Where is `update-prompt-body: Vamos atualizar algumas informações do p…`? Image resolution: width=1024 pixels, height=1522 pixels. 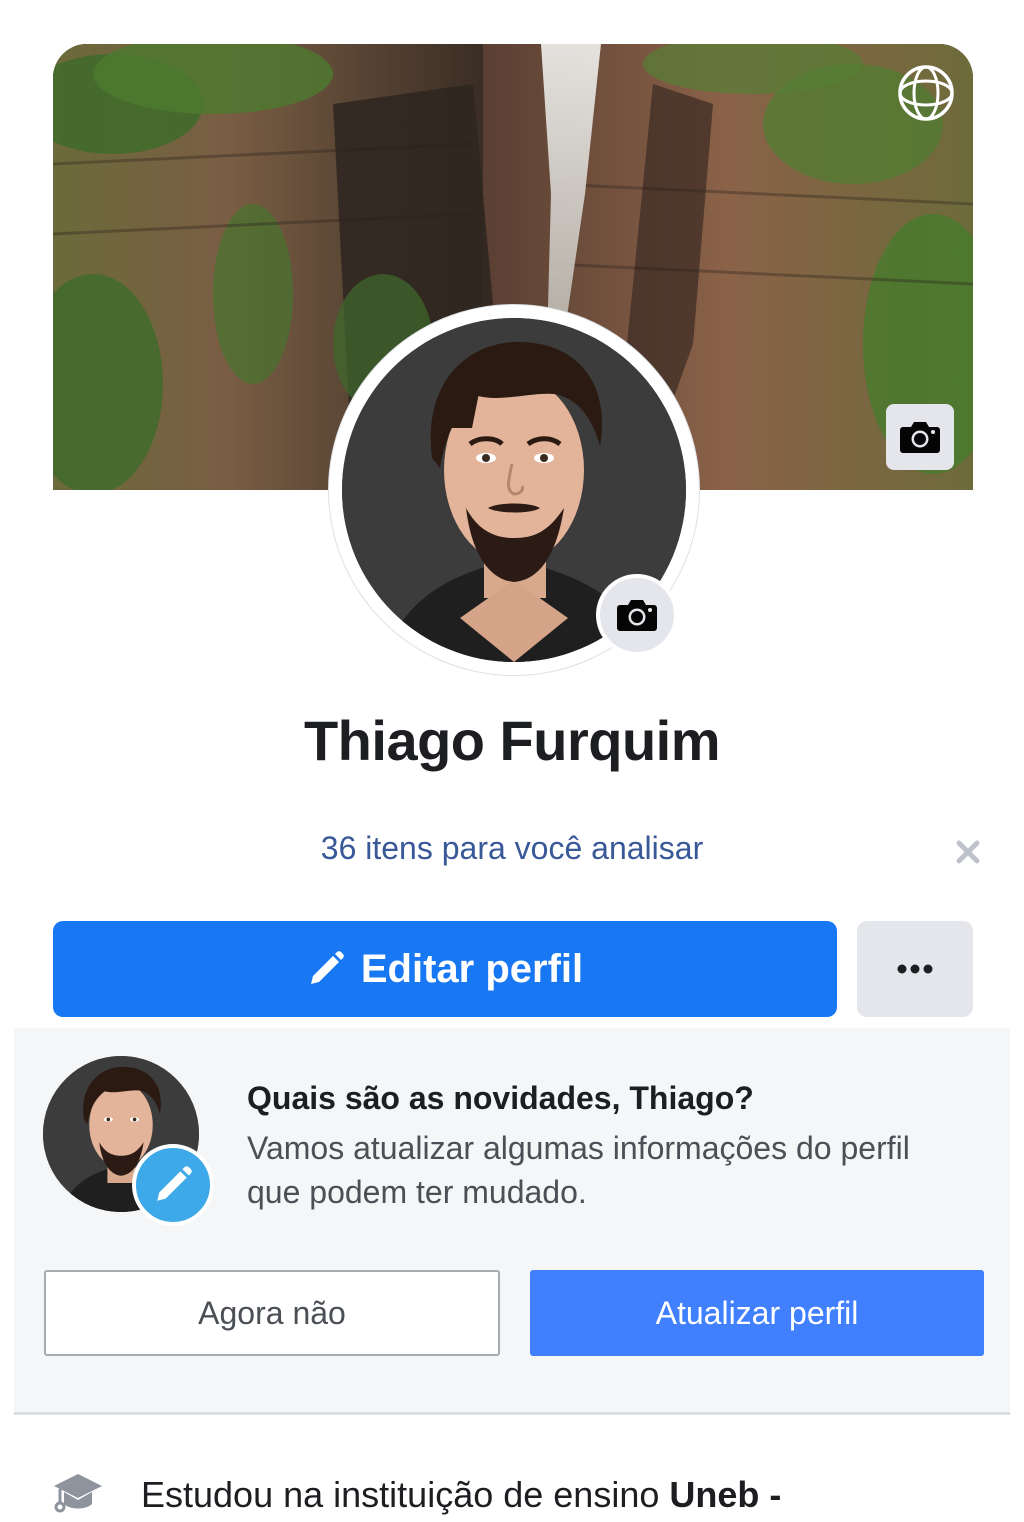
update-prompt-body: Vamos atualizar algumas informações do p… is located at coordinates (578, 1170).